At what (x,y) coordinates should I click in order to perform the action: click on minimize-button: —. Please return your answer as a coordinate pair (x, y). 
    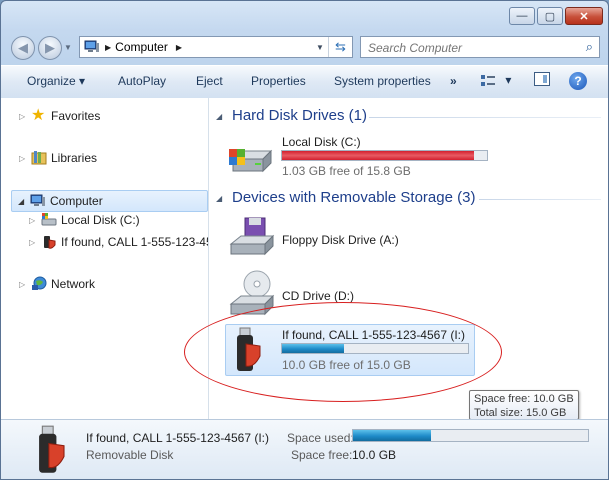
    Looking at the image, I should click on (522, 16).